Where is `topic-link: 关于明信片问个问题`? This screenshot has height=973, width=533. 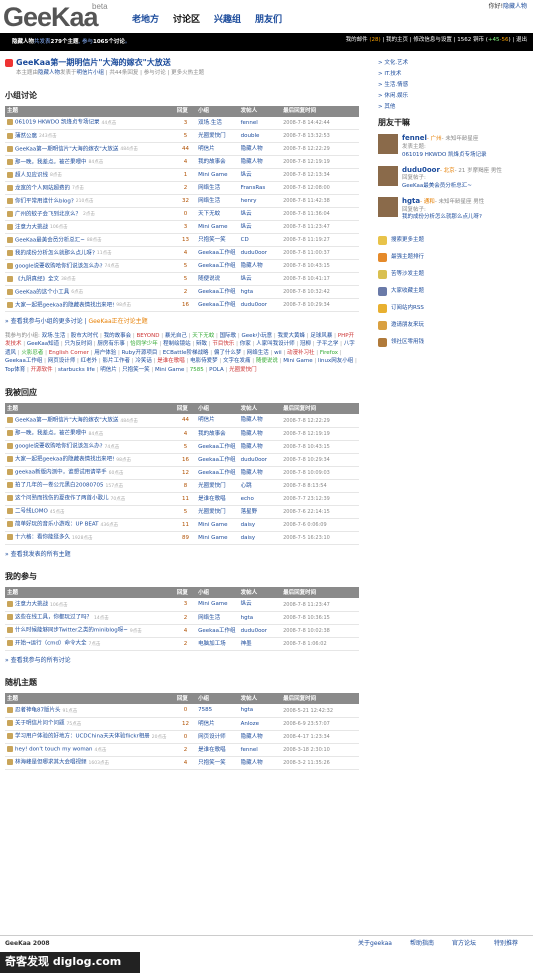 topic-link: 关于明信片问个问题 is located at coordinates (40, 724).